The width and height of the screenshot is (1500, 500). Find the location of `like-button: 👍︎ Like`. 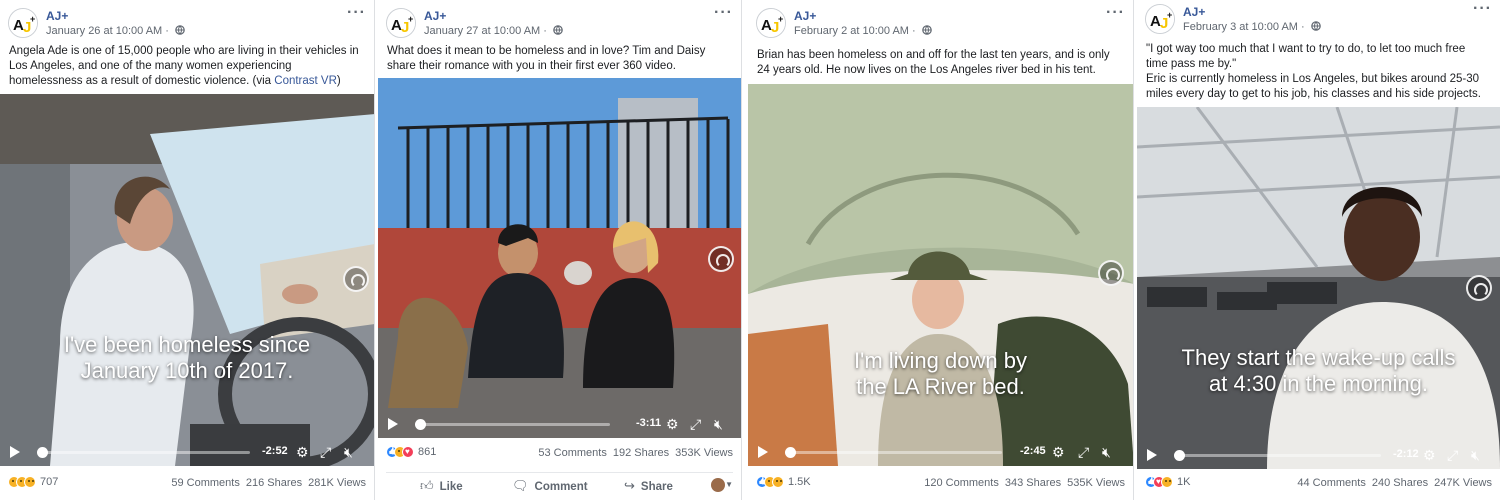

like-button: 👍︎ Like is located at coordinates (441, 486).